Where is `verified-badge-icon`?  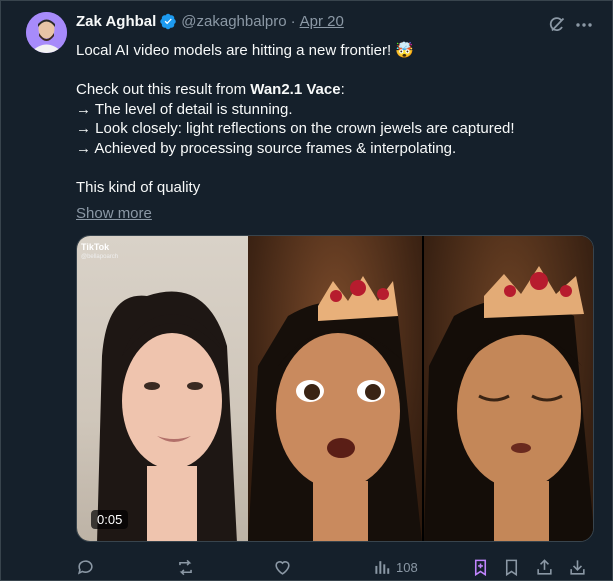
verified-badge-icon is located at coordinates (168, 21).